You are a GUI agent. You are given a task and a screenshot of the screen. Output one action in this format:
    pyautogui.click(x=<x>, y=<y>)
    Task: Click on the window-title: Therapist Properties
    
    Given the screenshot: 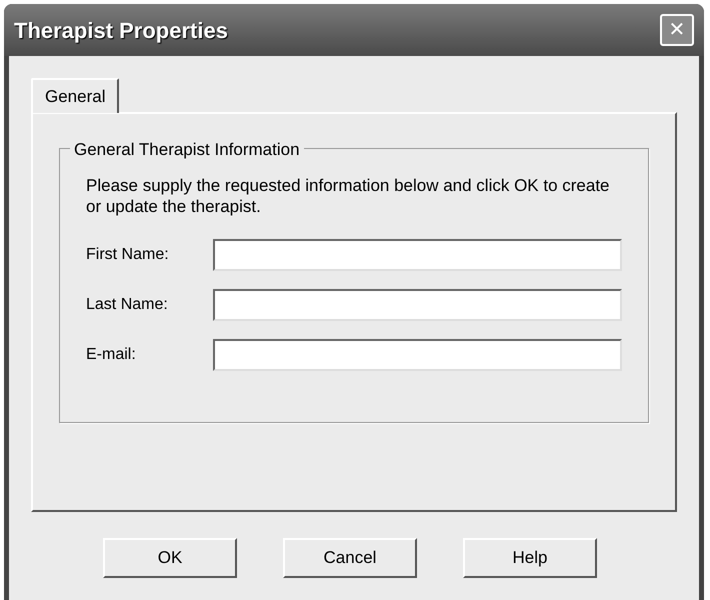 What is the action you would take?
    pyautogui.click(x=121, y=30)
    